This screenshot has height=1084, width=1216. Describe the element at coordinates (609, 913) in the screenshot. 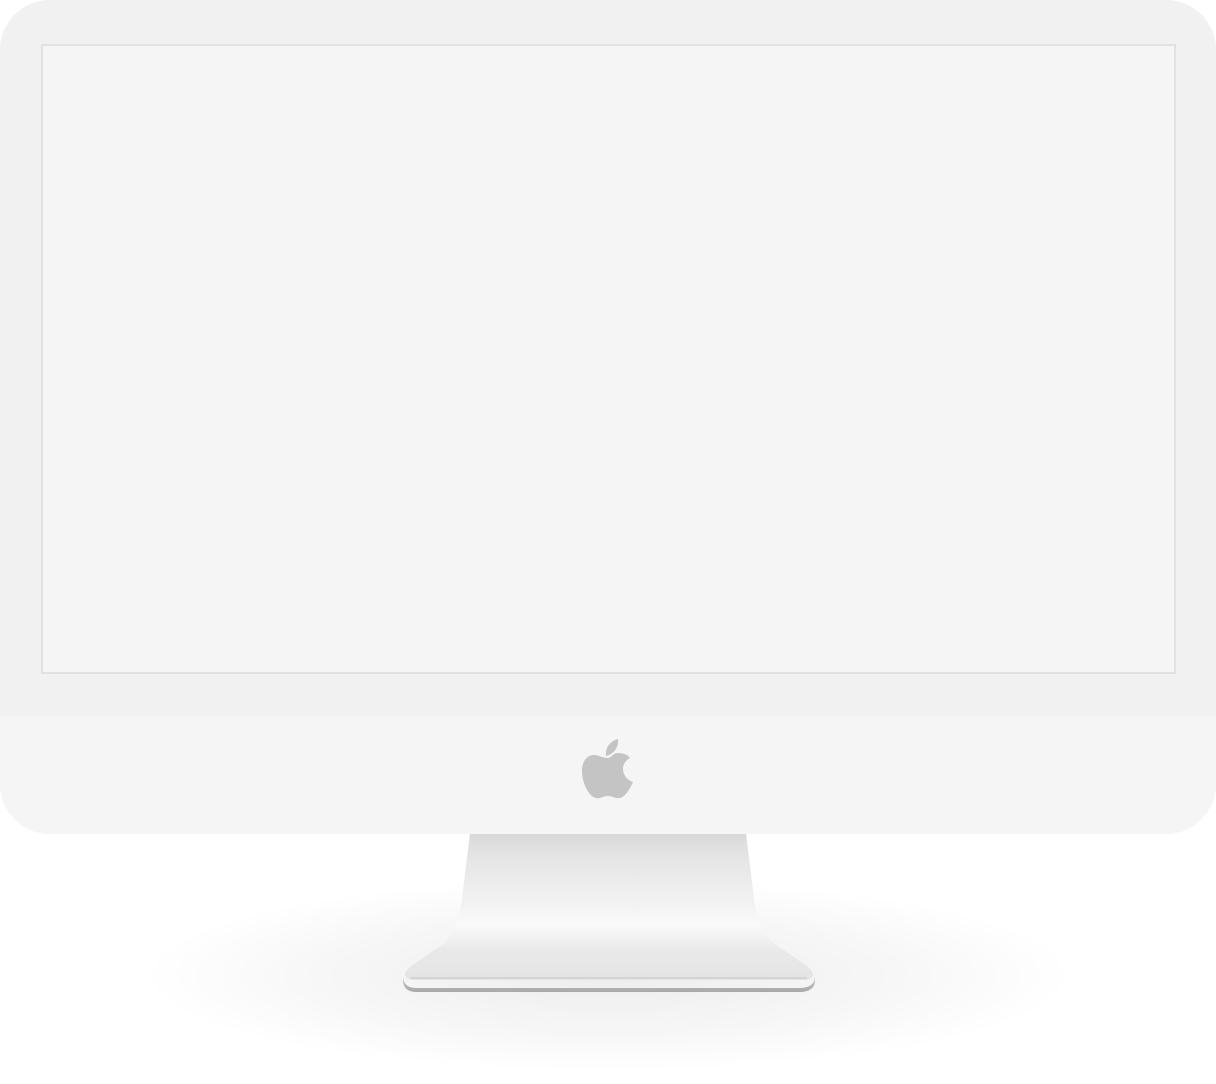

I see `monitor-stand` at that location.